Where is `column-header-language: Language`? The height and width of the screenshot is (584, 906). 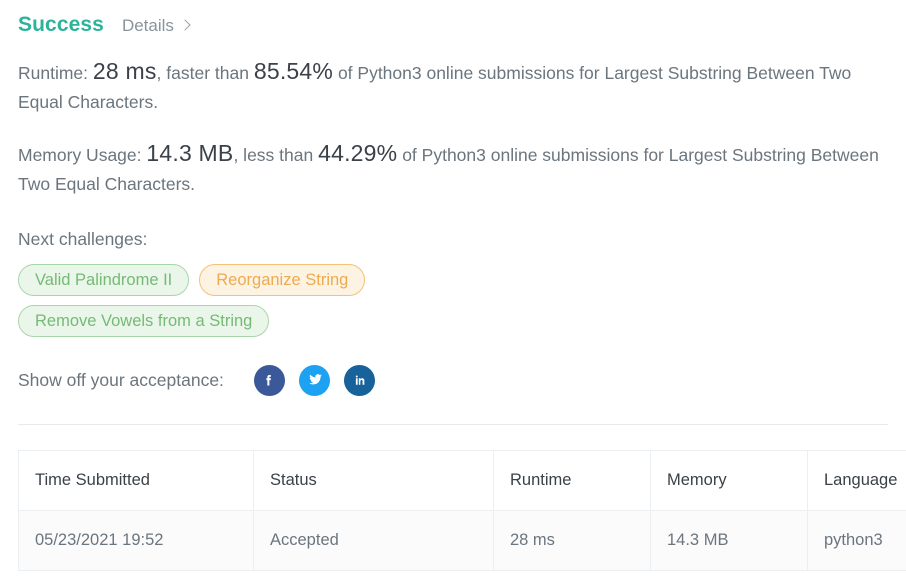
column-header-language: Language is located at coordinates (856, 480).